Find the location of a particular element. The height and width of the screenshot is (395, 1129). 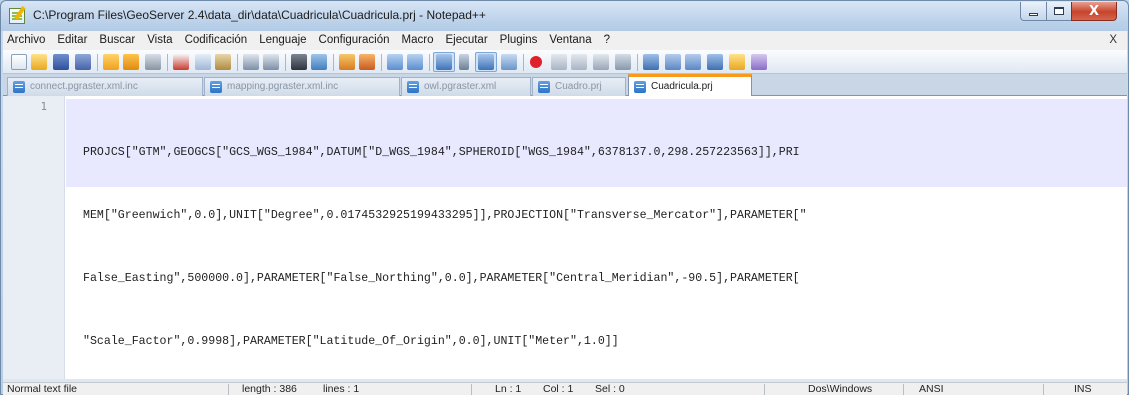

doc-map-icon is located at coordinates (509, 62).